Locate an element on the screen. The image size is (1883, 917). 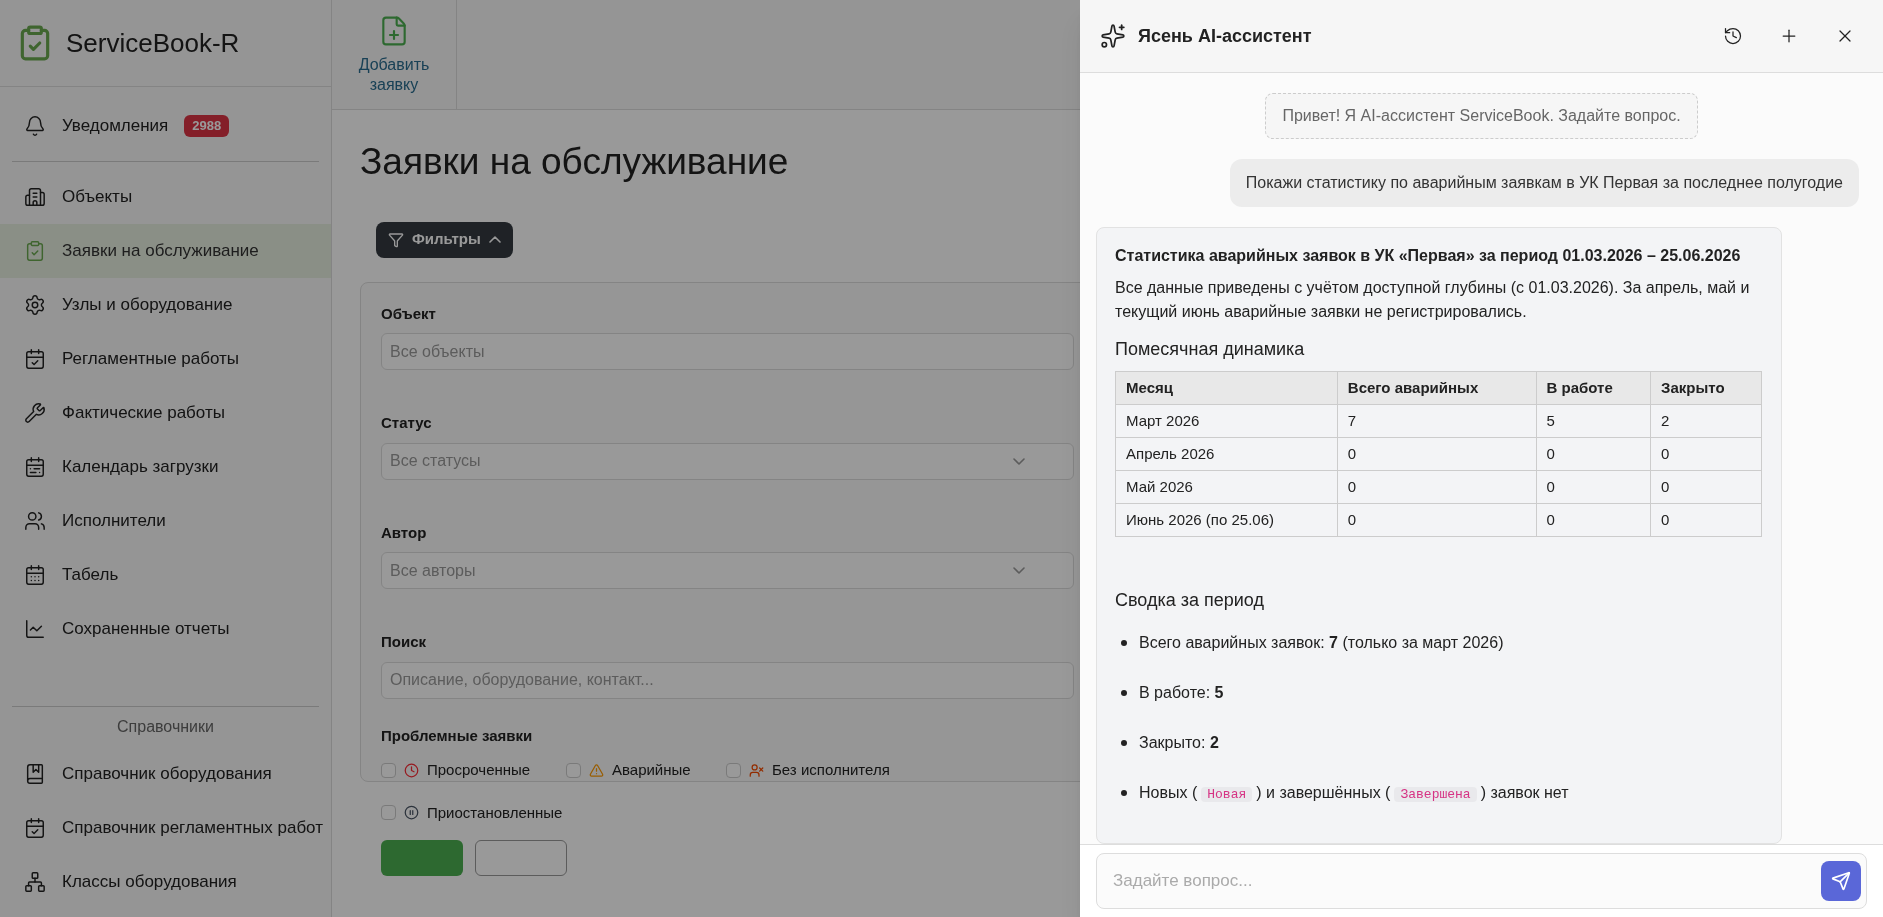
nav-item: Календарь загрузки is located at coordinates (165, 467).